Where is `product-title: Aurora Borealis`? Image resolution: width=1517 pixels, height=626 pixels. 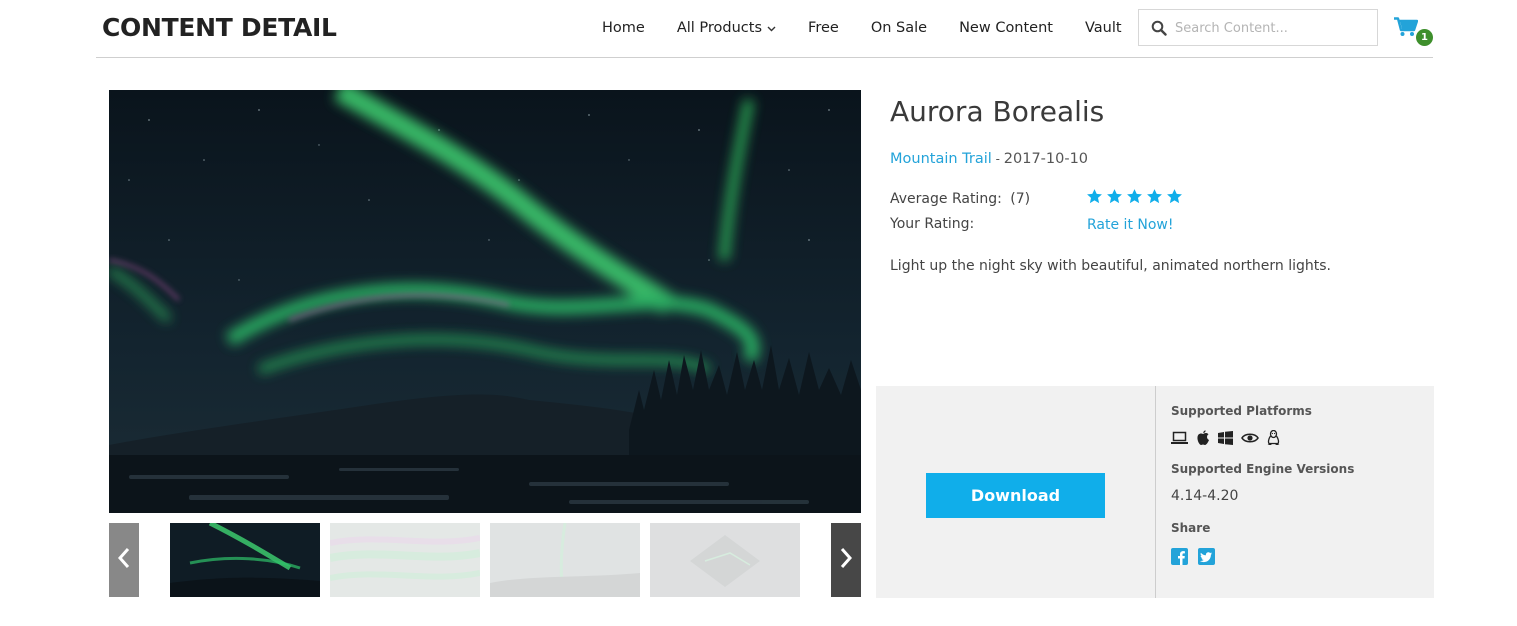
product-title: Aurora Borealis is located at coordinates (997, 111).